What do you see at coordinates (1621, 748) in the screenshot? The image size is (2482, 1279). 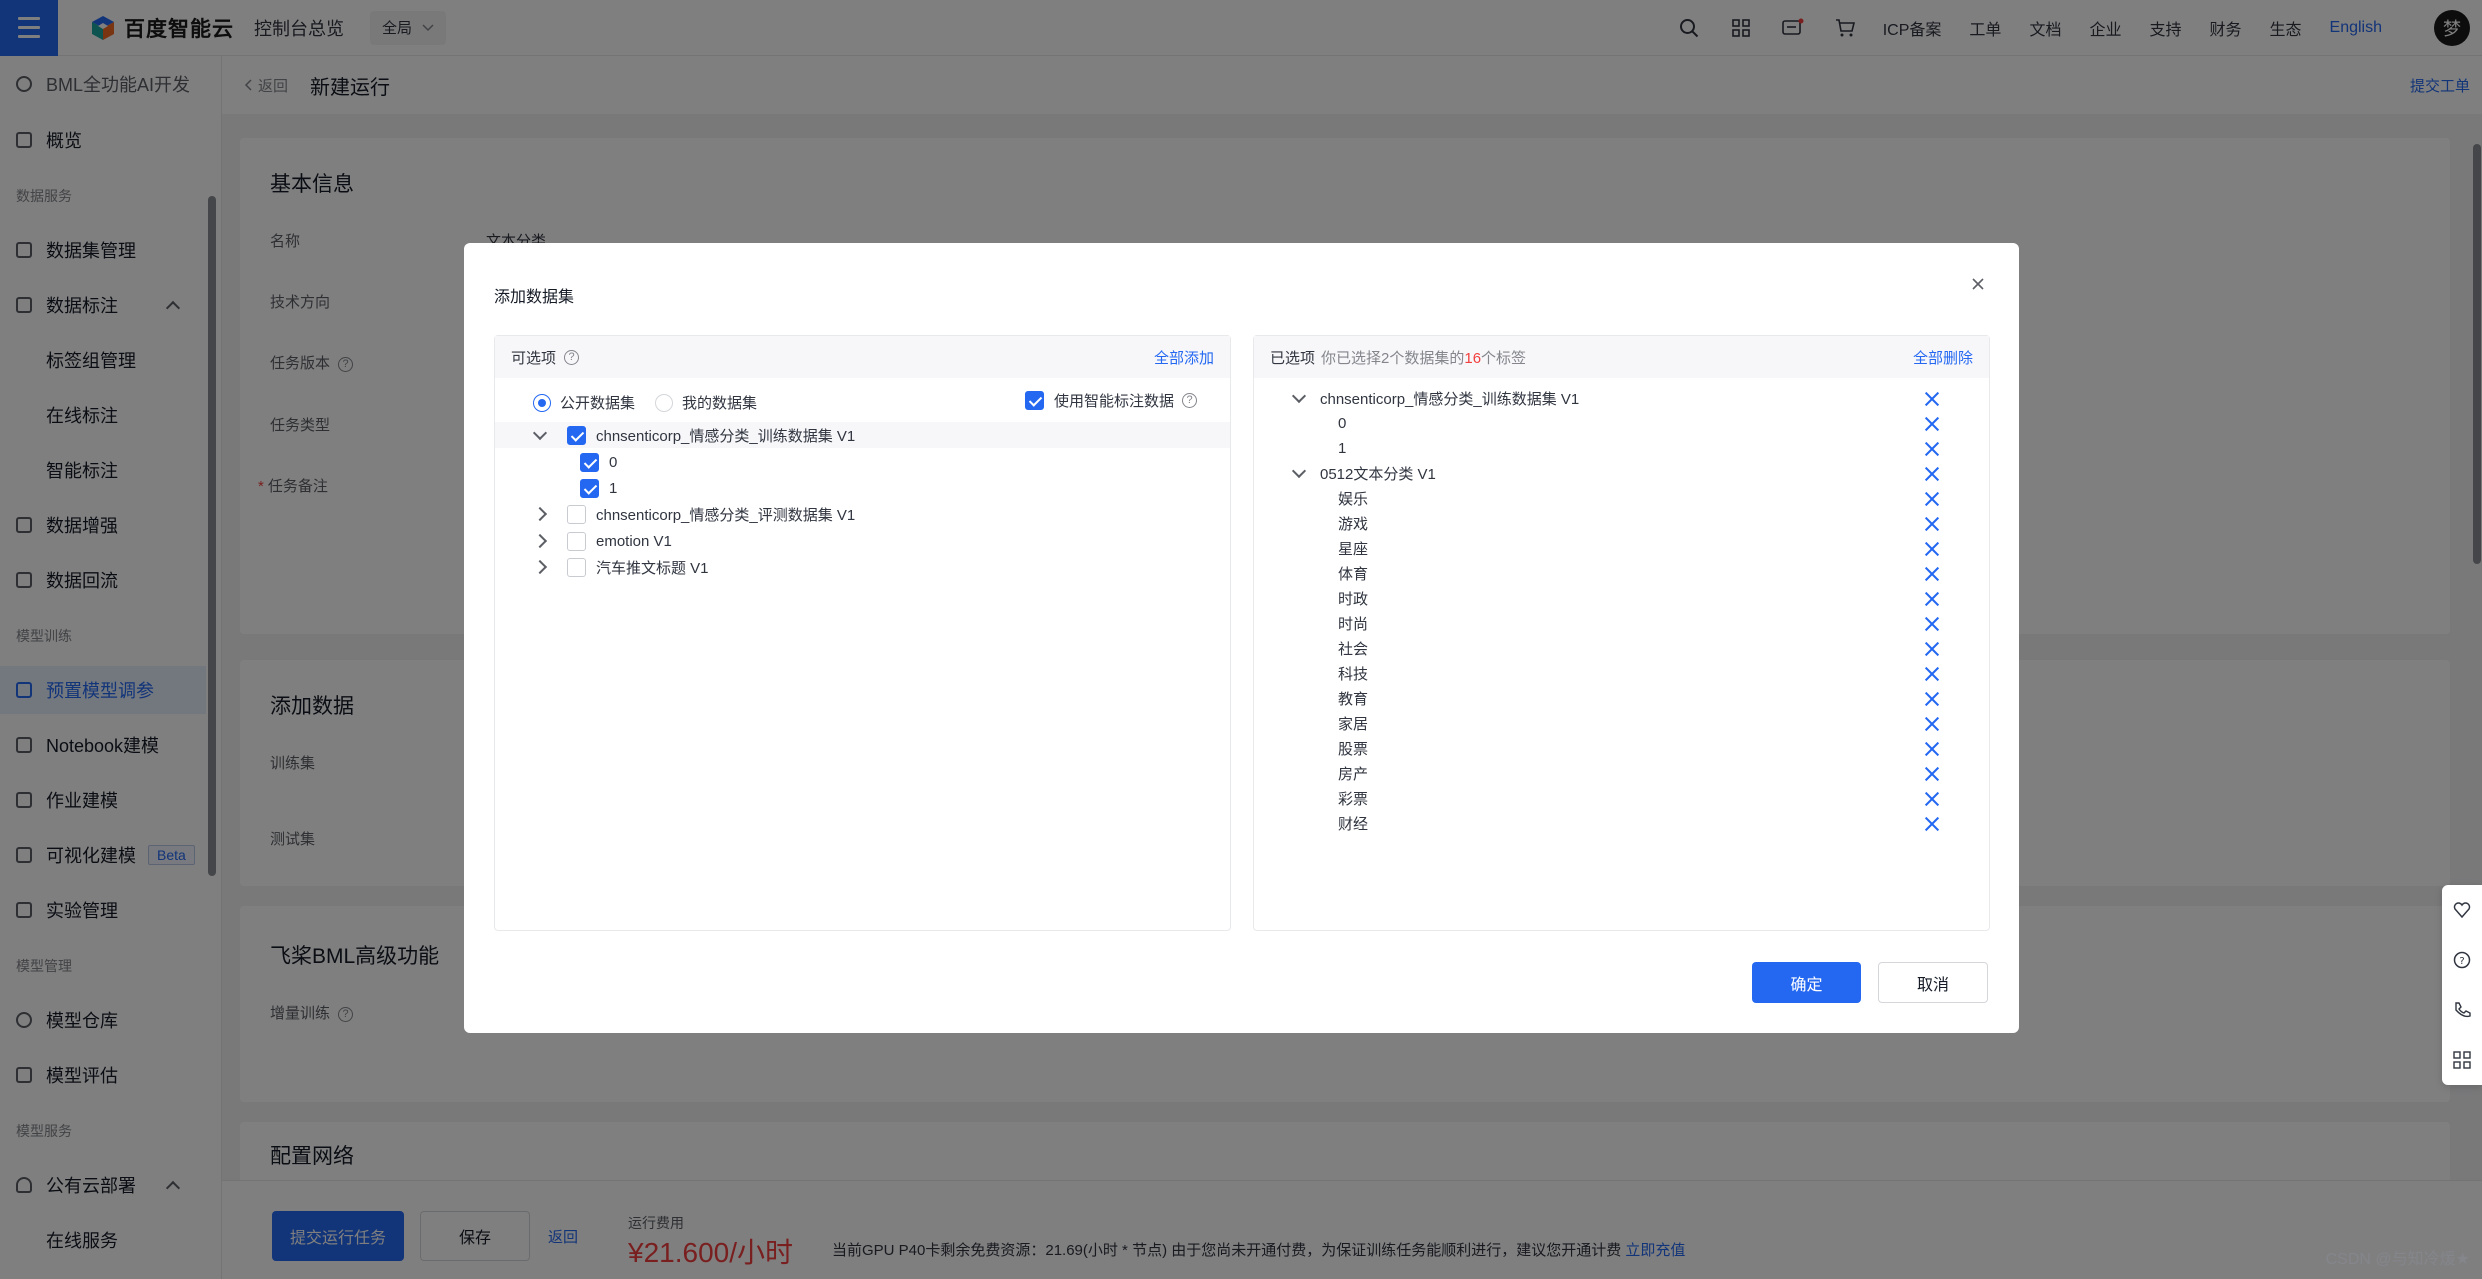 I see `selected-label-row: 股票` at bounding box center [1621, 748].